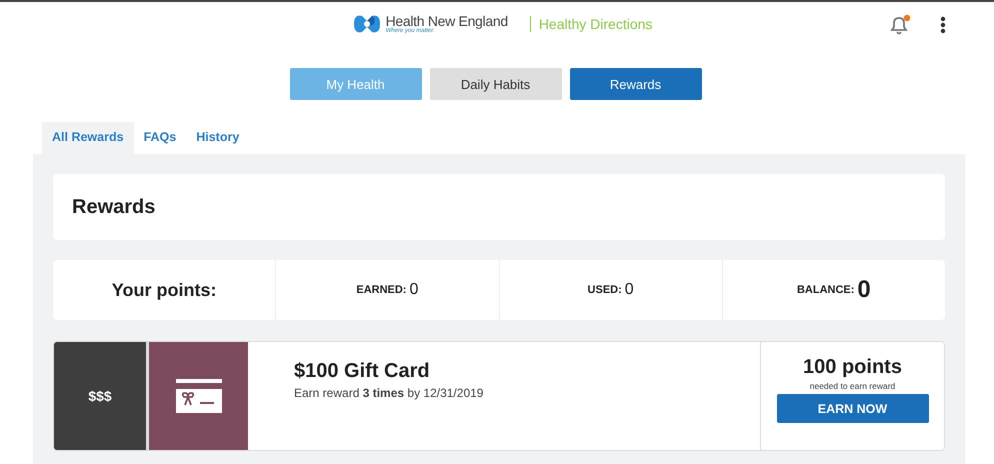 The image size is (994, 464). I want to click on reward-tag: $$$, so click(101, 396).